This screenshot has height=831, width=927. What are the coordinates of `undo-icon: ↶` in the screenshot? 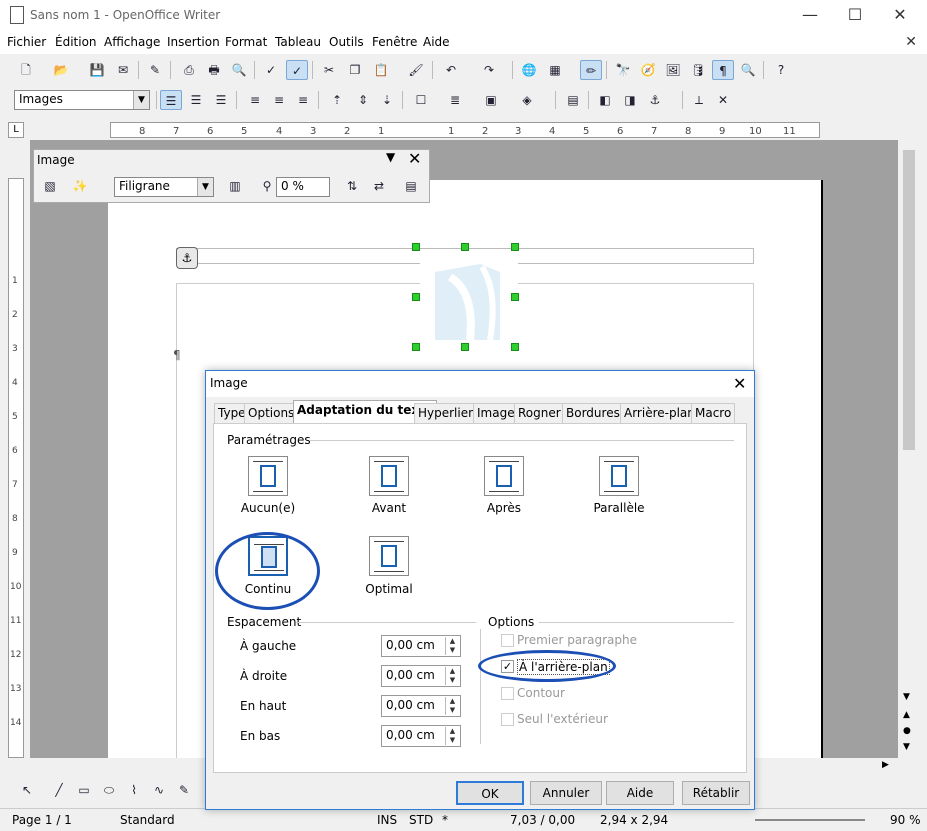 It's located at (451, 70).